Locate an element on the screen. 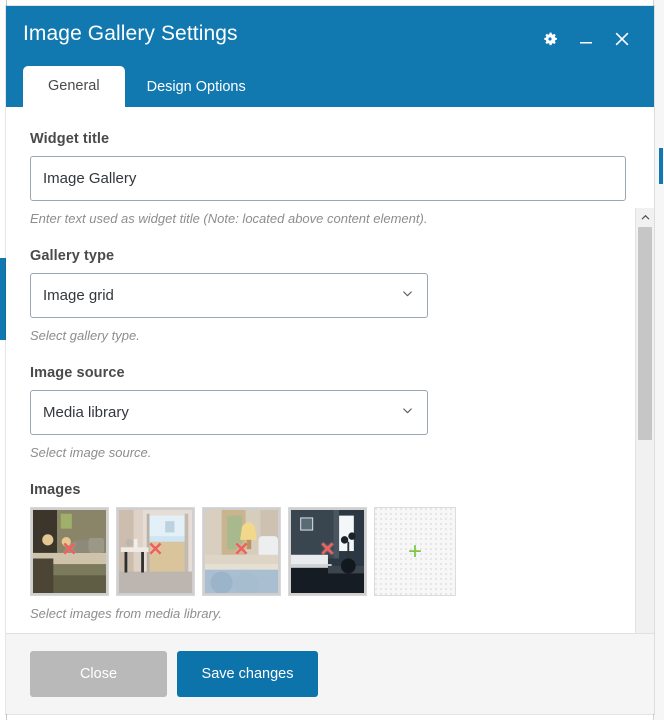  page-right-edge is located at coordinates (658, 360).